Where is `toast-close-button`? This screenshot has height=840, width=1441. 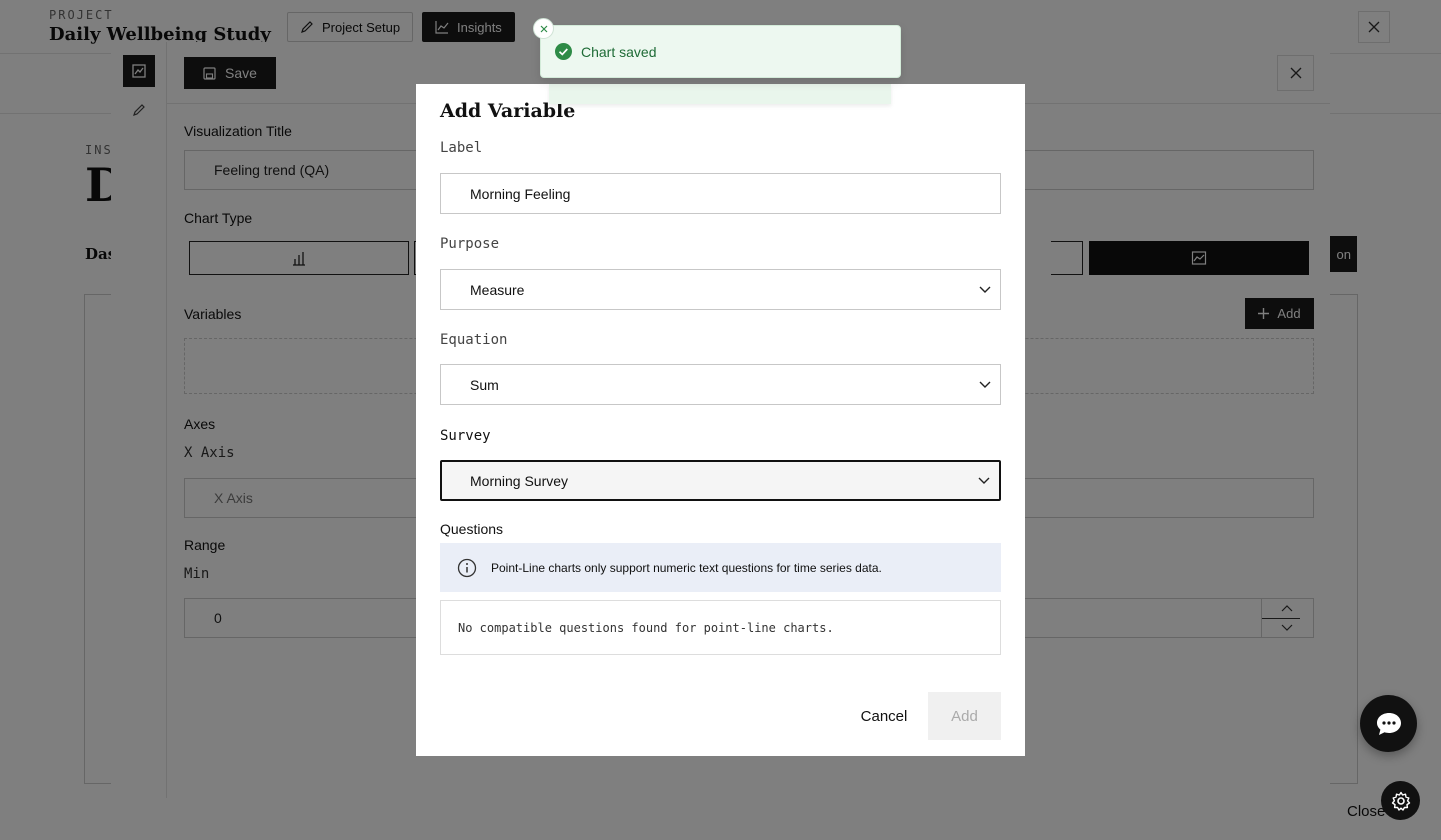
toast-close-button is located at coordinates (543, 28).